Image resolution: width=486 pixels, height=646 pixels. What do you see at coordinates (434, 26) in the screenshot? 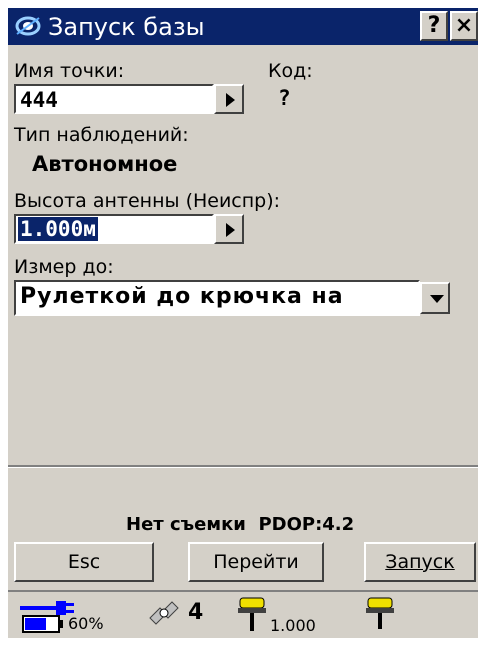
I see `help-button: ?` at bounding box center [434, 26].